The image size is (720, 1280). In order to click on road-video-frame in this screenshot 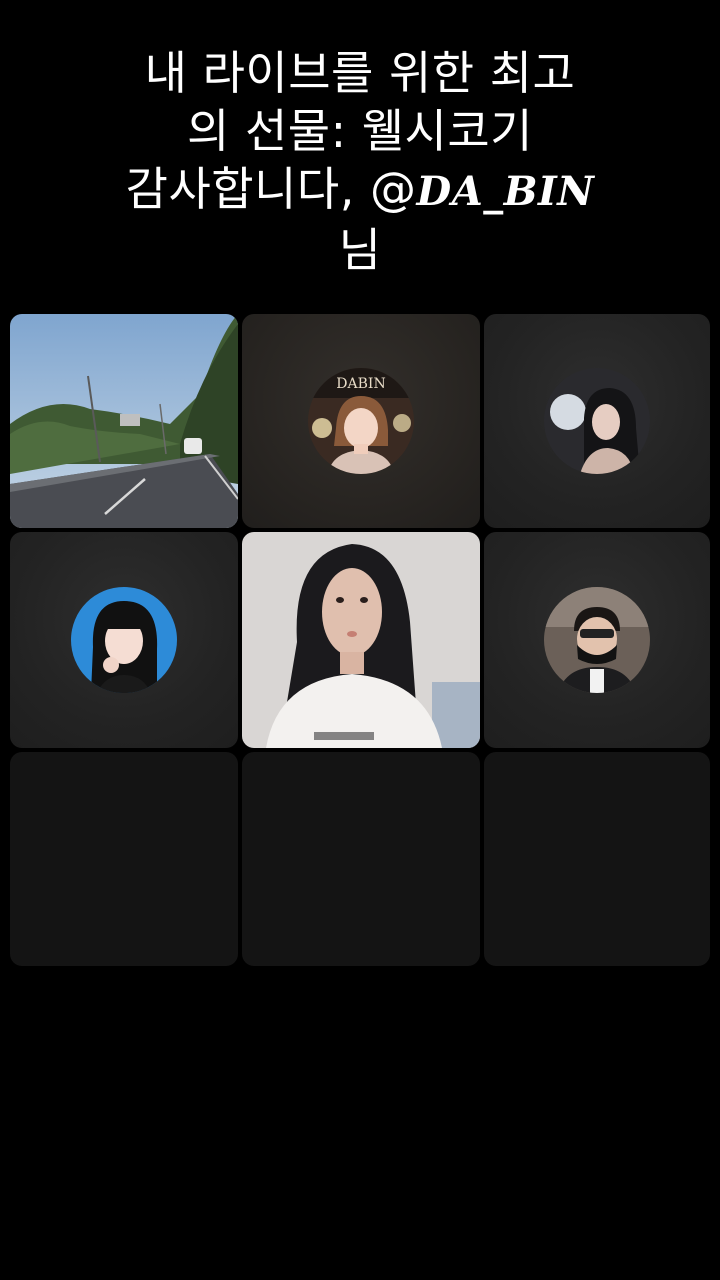, I will do `click(124, 421)`.